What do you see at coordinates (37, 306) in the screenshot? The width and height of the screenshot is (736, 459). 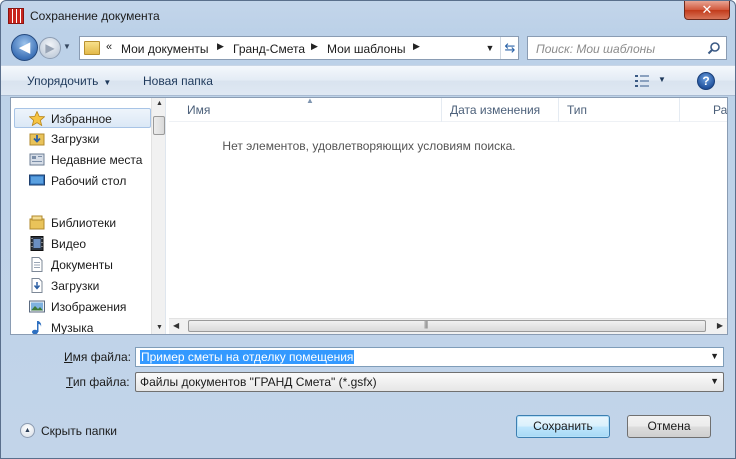 I see `pictures-icon` at bounding box center [37, 306].